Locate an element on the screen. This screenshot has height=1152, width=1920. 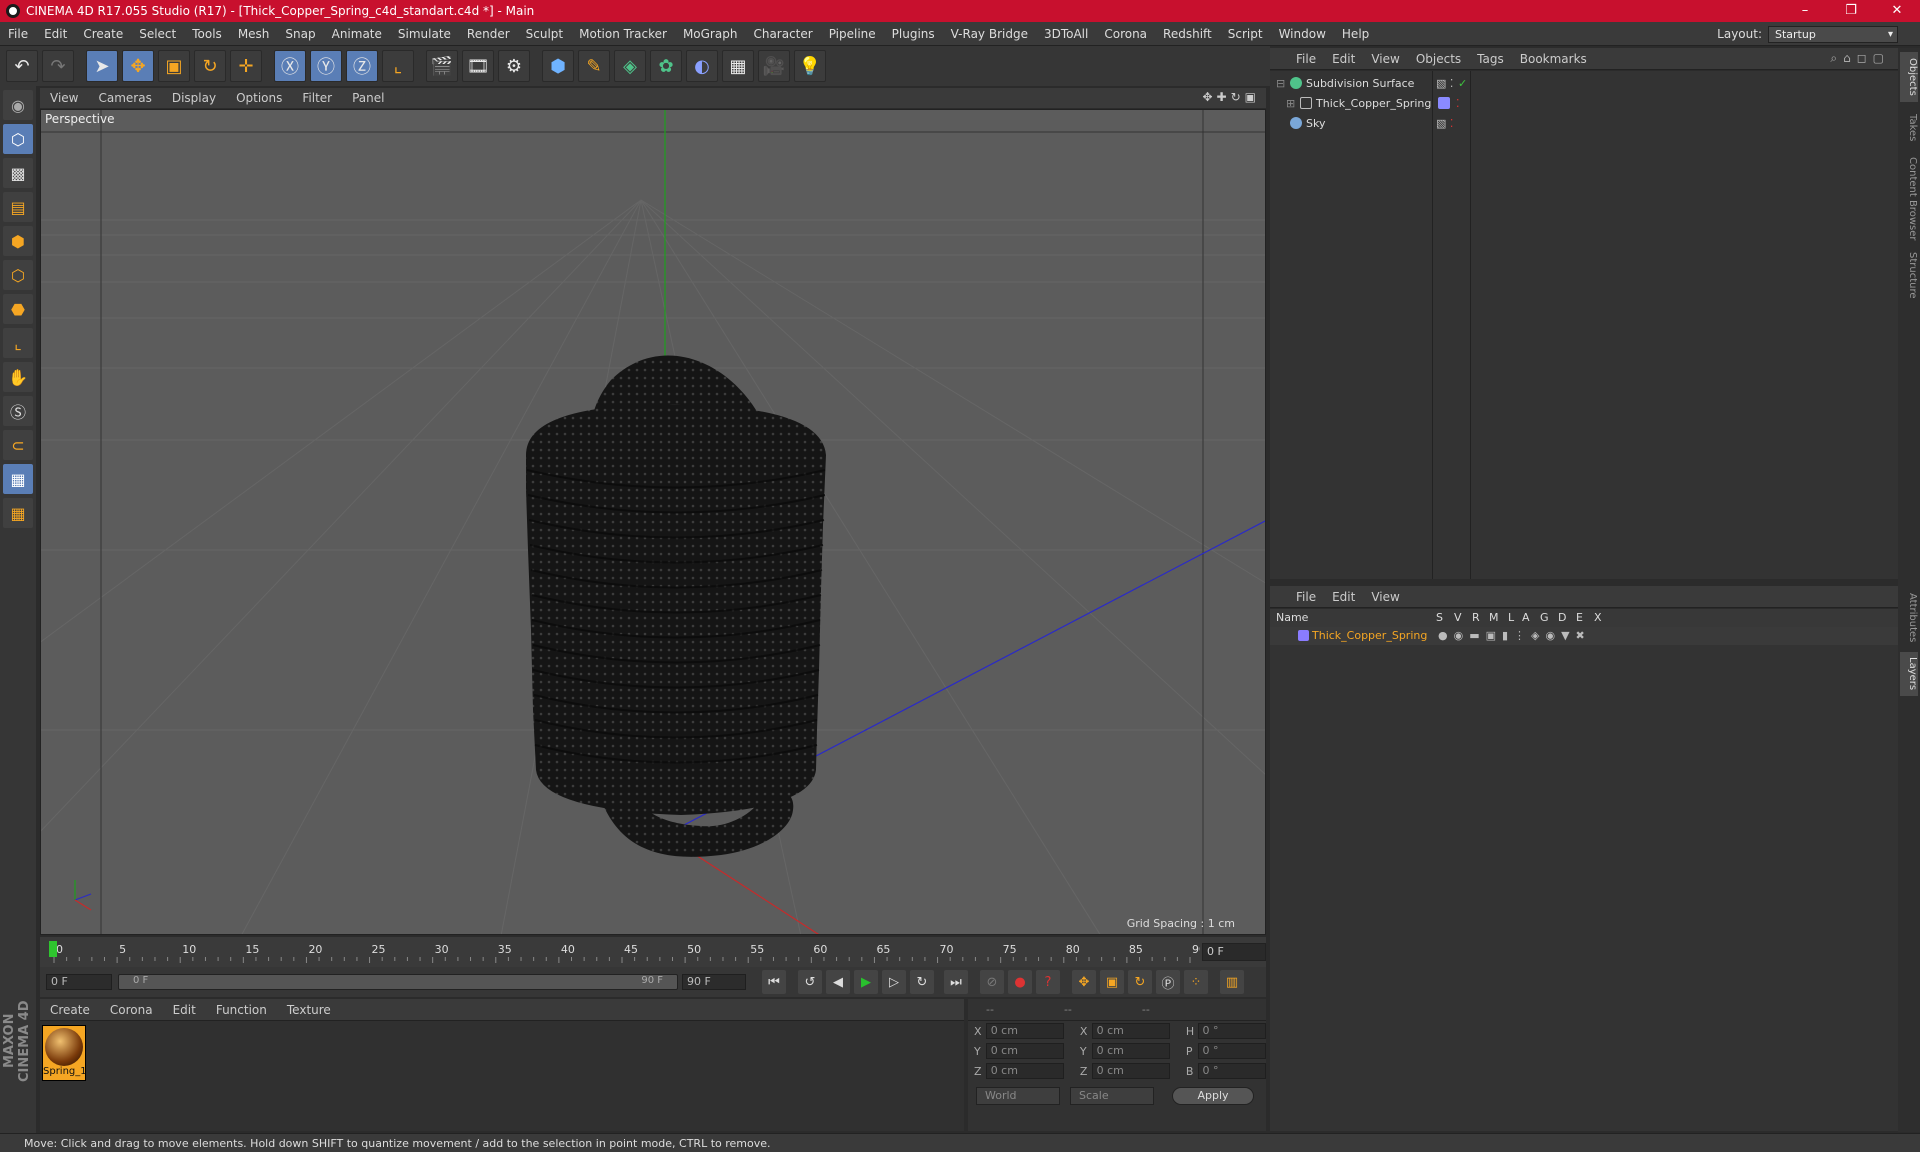
menu-edit: Edit is located at coordinates (55, 34).